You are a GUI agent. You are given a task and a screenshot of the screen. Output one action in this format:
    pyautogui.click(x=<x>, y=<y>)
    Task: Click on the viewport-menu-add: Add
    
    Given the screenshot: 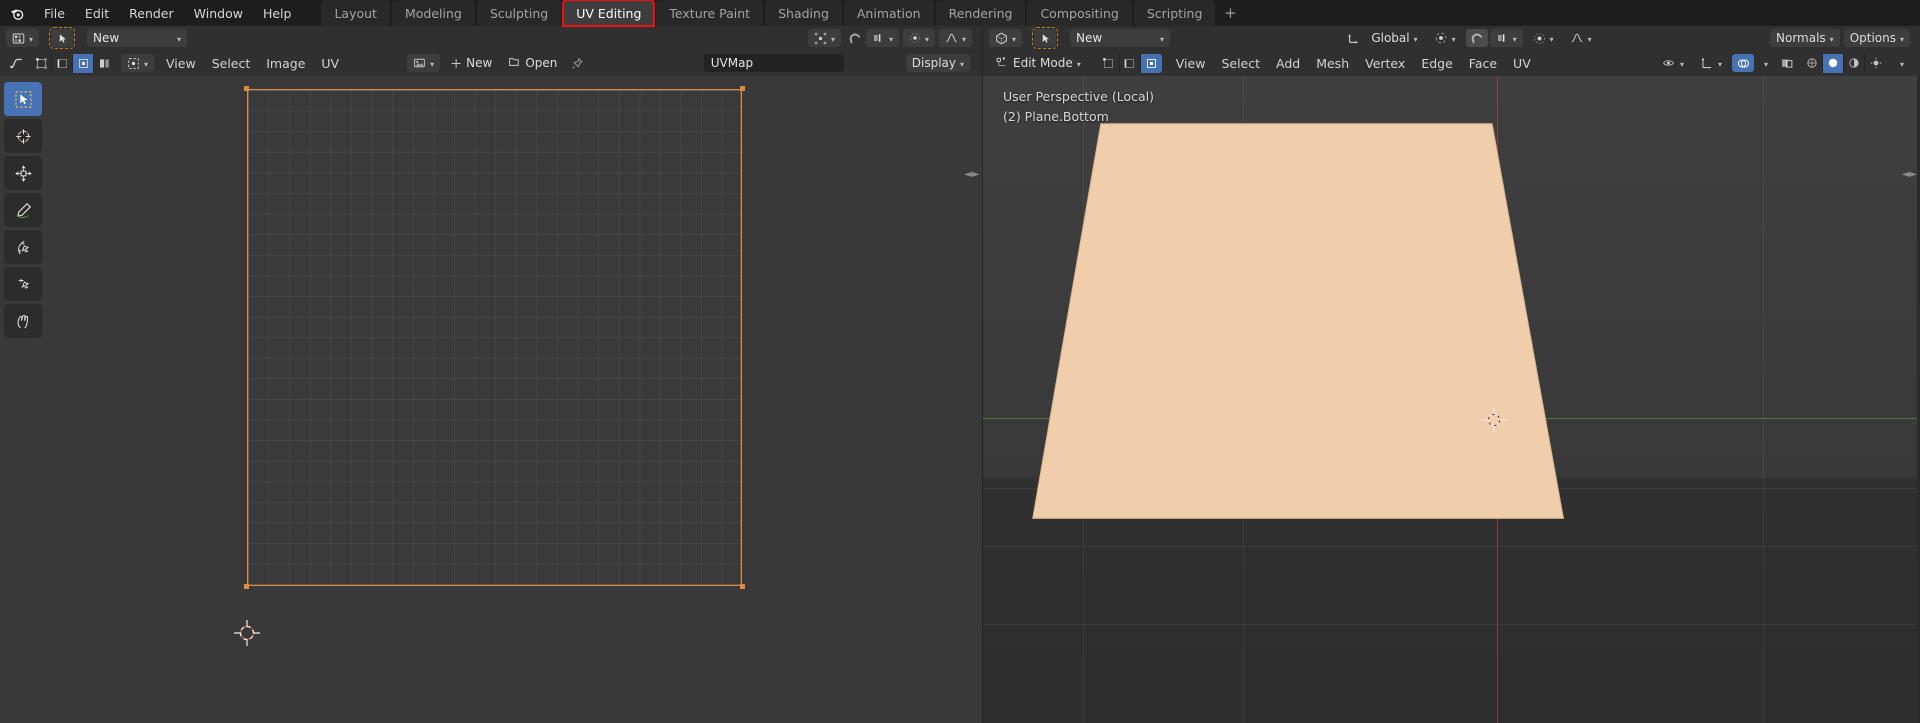 What is the action you would take?
    pyautogui.click(x=1288, y=63)
    